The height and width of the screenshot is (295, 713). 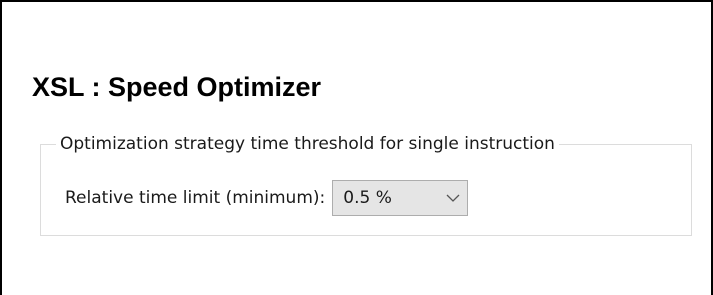 I want to click on relative-time-limit-row: Relative time limit (minimum): 0.5 %, so click(x=267, y=198).